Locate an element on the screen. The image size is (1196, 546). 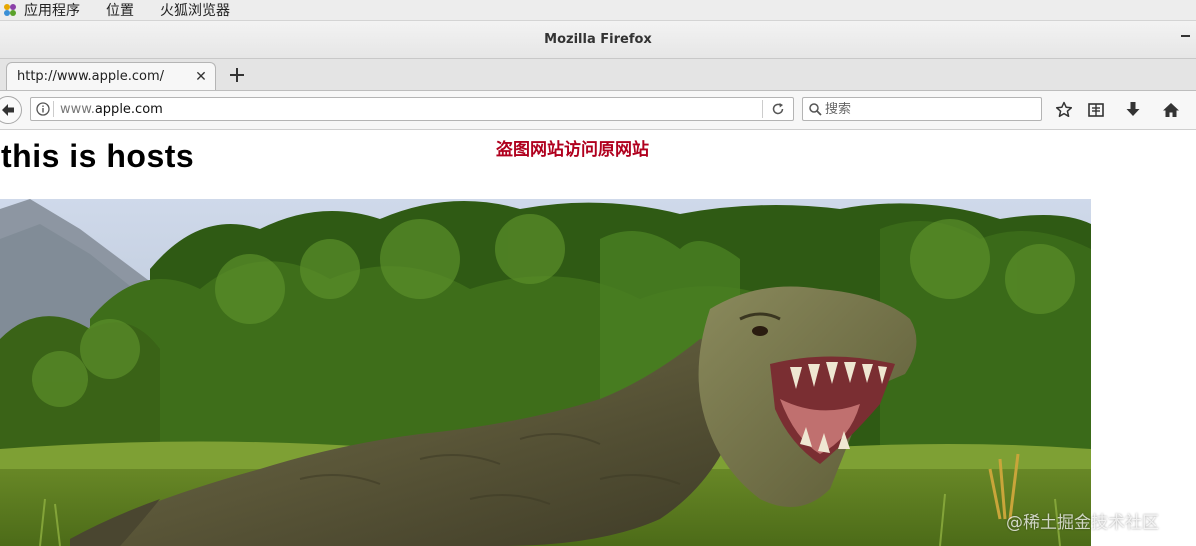
new-tab-button is located at coordinates (237, 75).